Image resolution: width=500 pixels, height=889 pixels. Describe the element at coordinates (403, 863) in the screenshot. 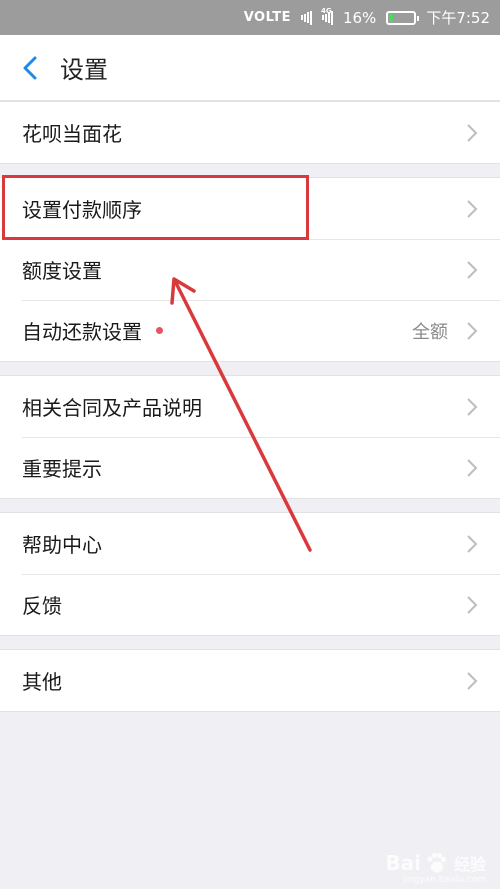

I see `watermark-text-left: Bai` at that location.